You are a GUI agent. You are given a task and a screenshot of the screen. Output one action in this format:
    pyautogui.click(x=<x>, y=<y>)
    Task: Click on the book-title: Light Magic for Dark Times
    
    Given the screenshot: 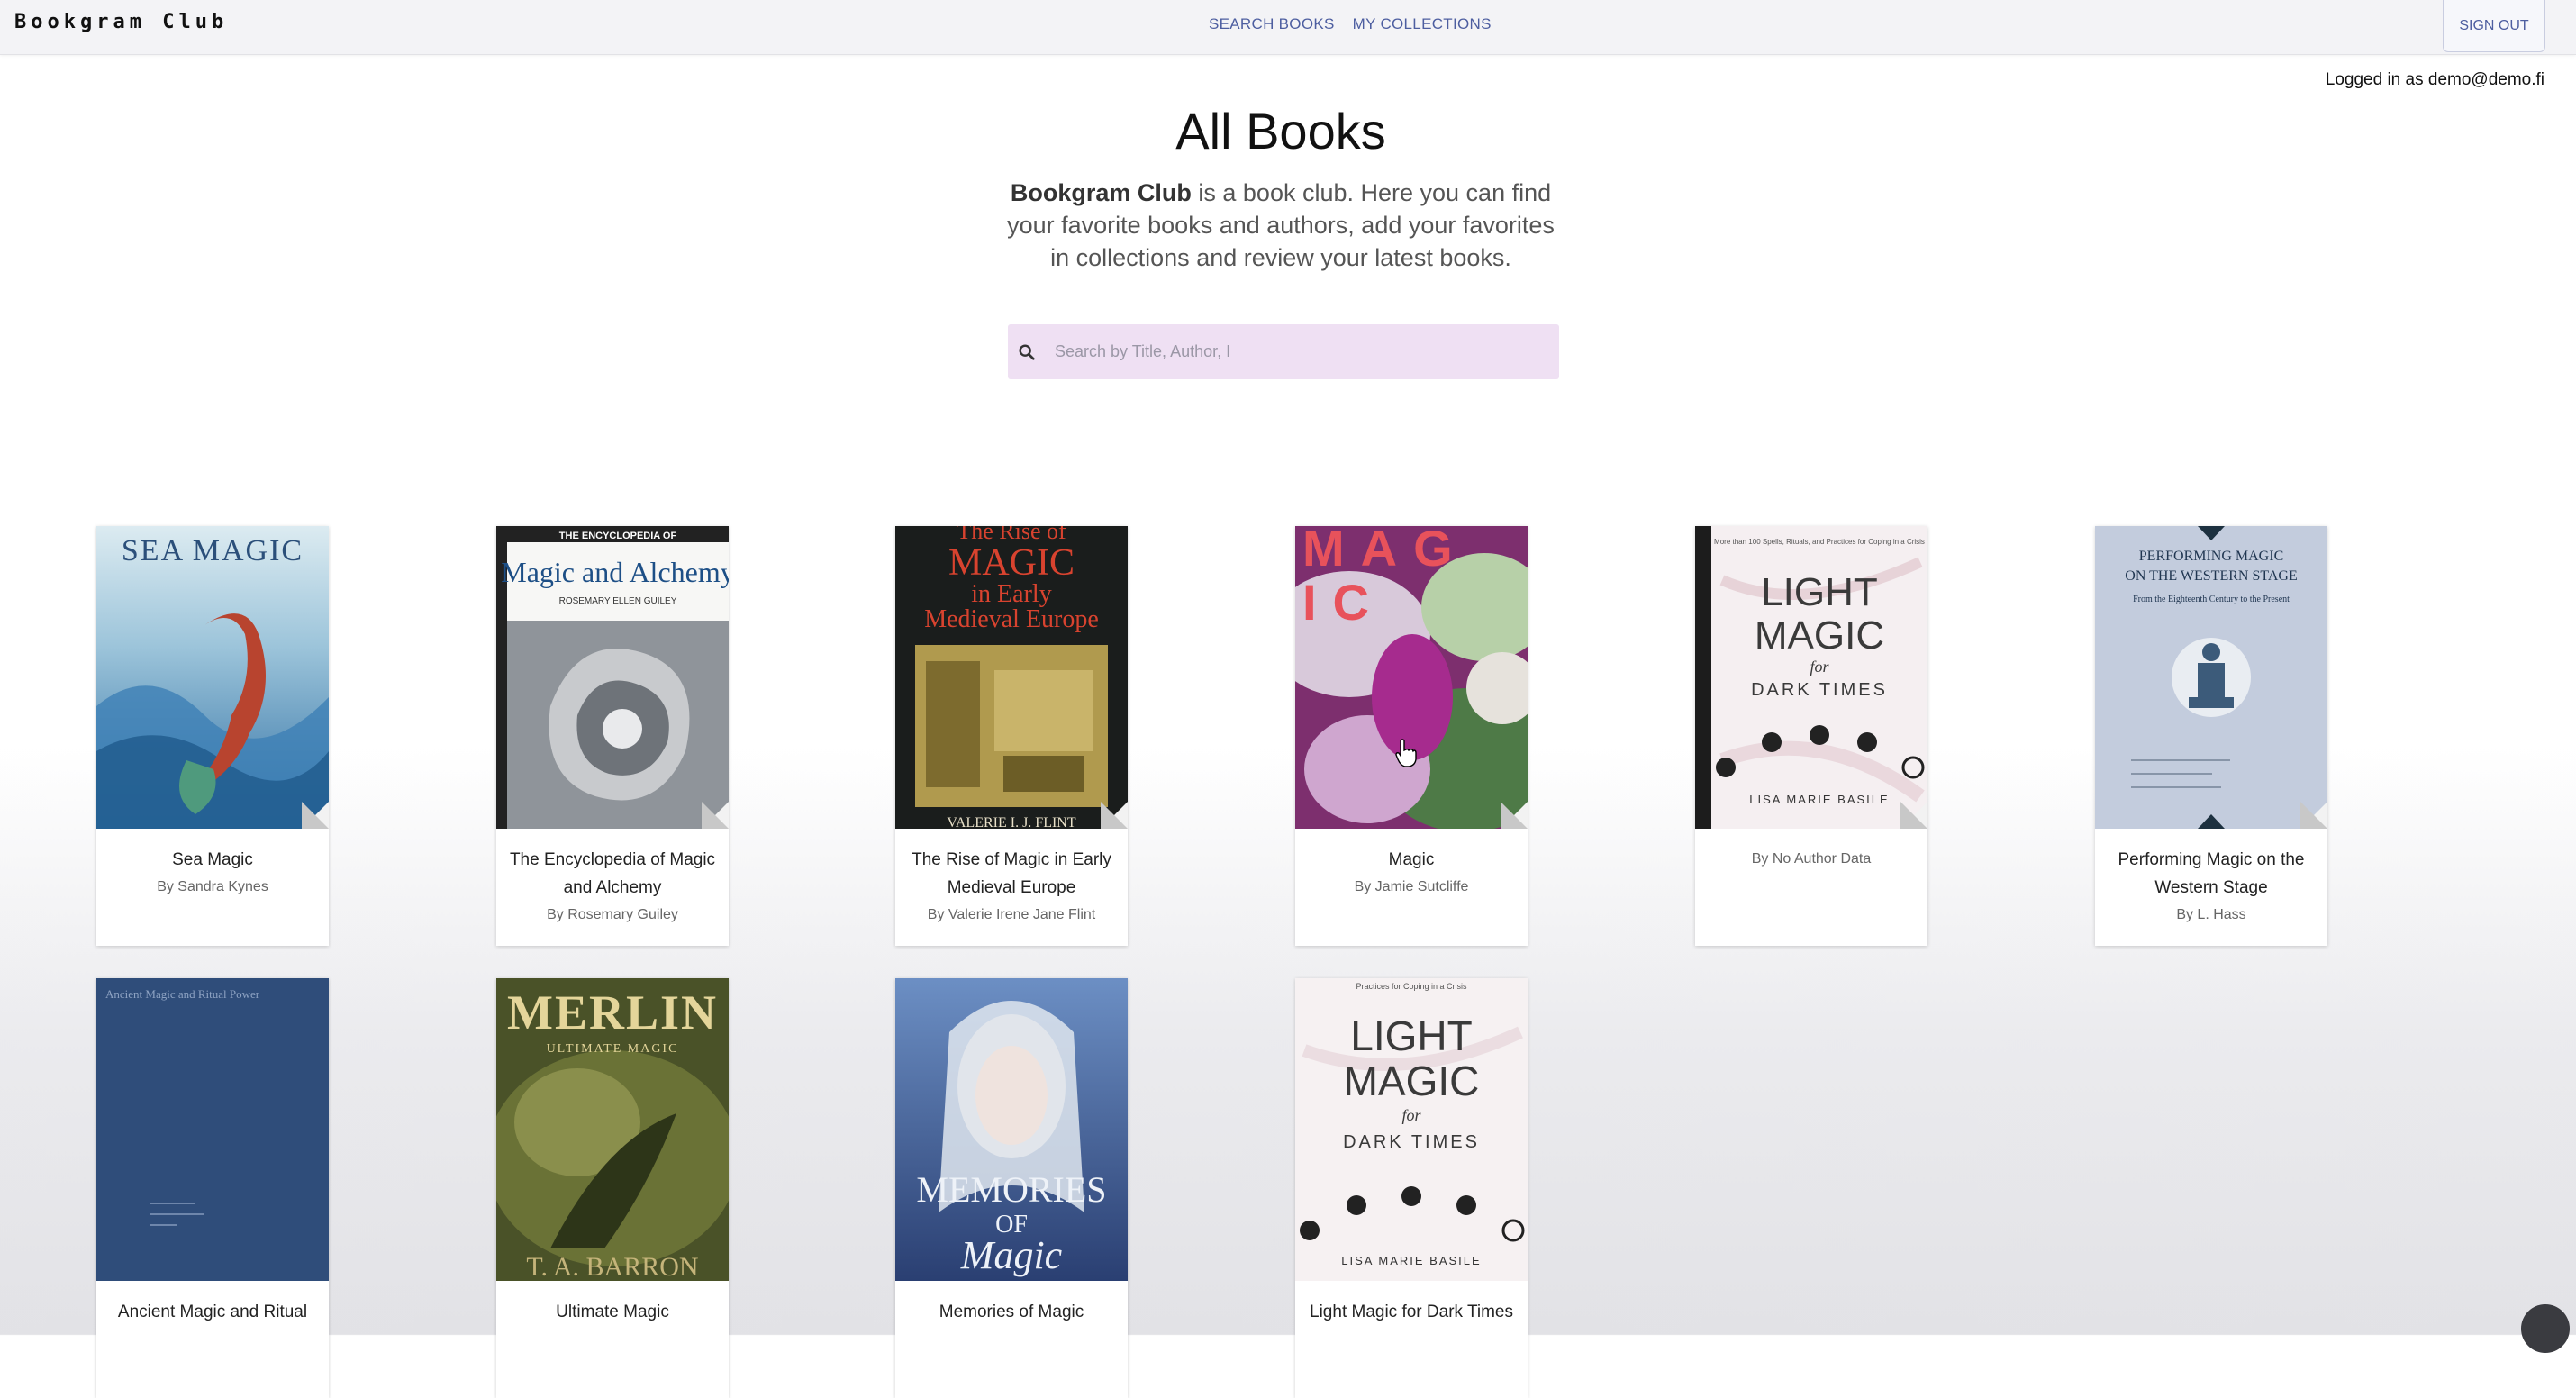 What is the action you would take?
    pyautogui.click(x=1411, y=1312)
    